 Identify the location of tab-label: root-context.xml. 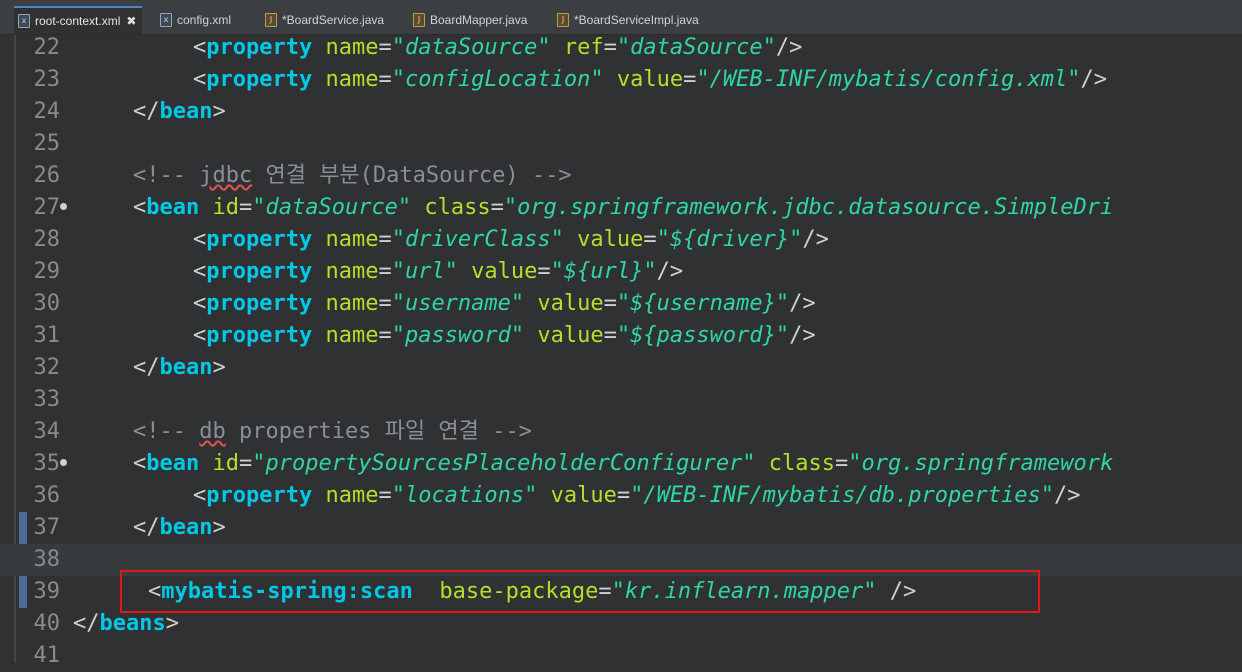
(78, 21).